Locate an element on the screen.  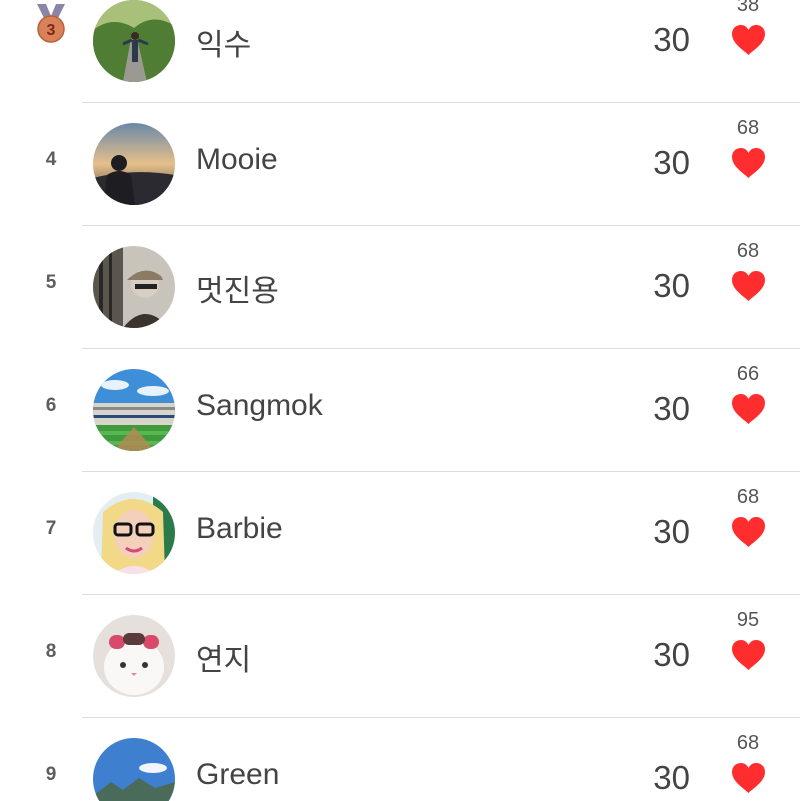
like-count: 66 is located at coordinates (748, 374).